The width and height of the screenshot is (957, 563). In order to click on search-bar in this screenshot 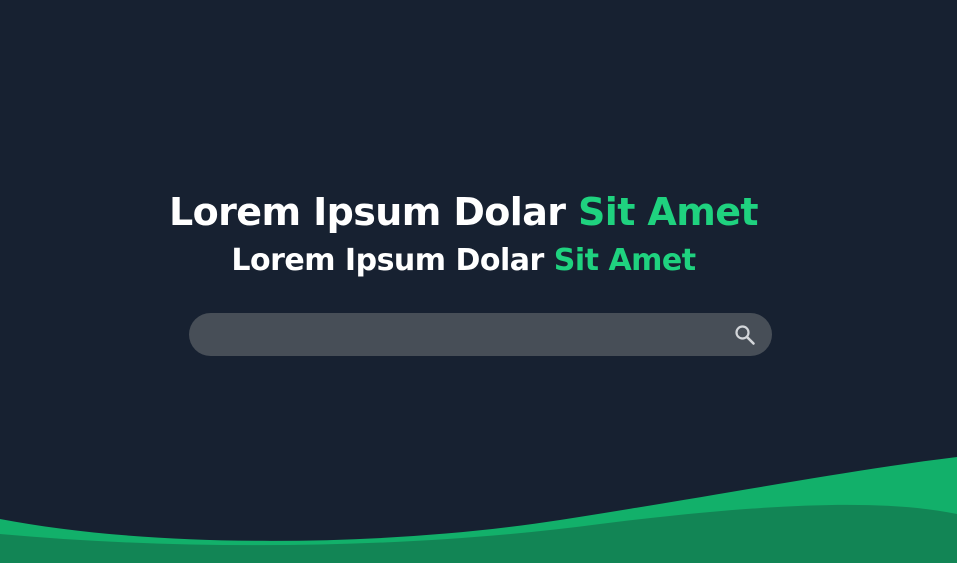, I will do `click(480, 334)`.